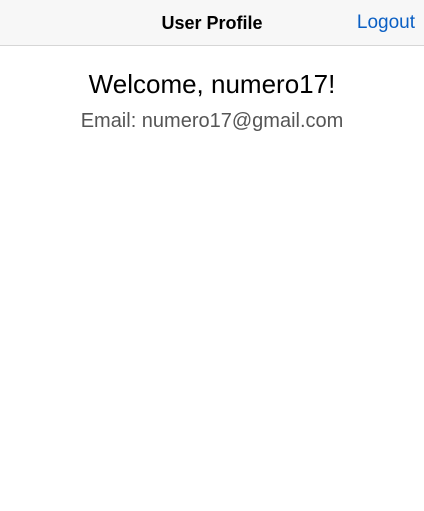  I want to click on email-text: Email: numero17@gmail.com, so click(212, 121).